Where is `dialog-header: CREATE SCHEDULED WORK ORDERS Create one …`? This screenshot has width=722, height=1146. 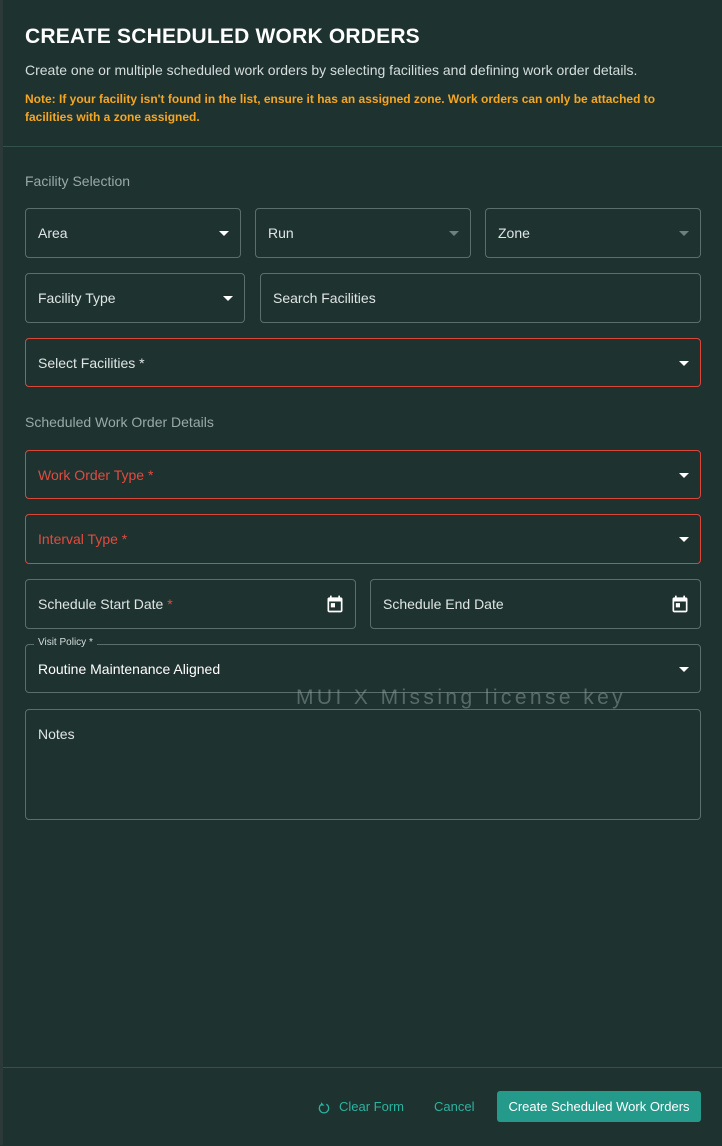
dialog-header: CREATE SCHEDULED WORK ORDERS Create one … is located at coordinates (362, 73).